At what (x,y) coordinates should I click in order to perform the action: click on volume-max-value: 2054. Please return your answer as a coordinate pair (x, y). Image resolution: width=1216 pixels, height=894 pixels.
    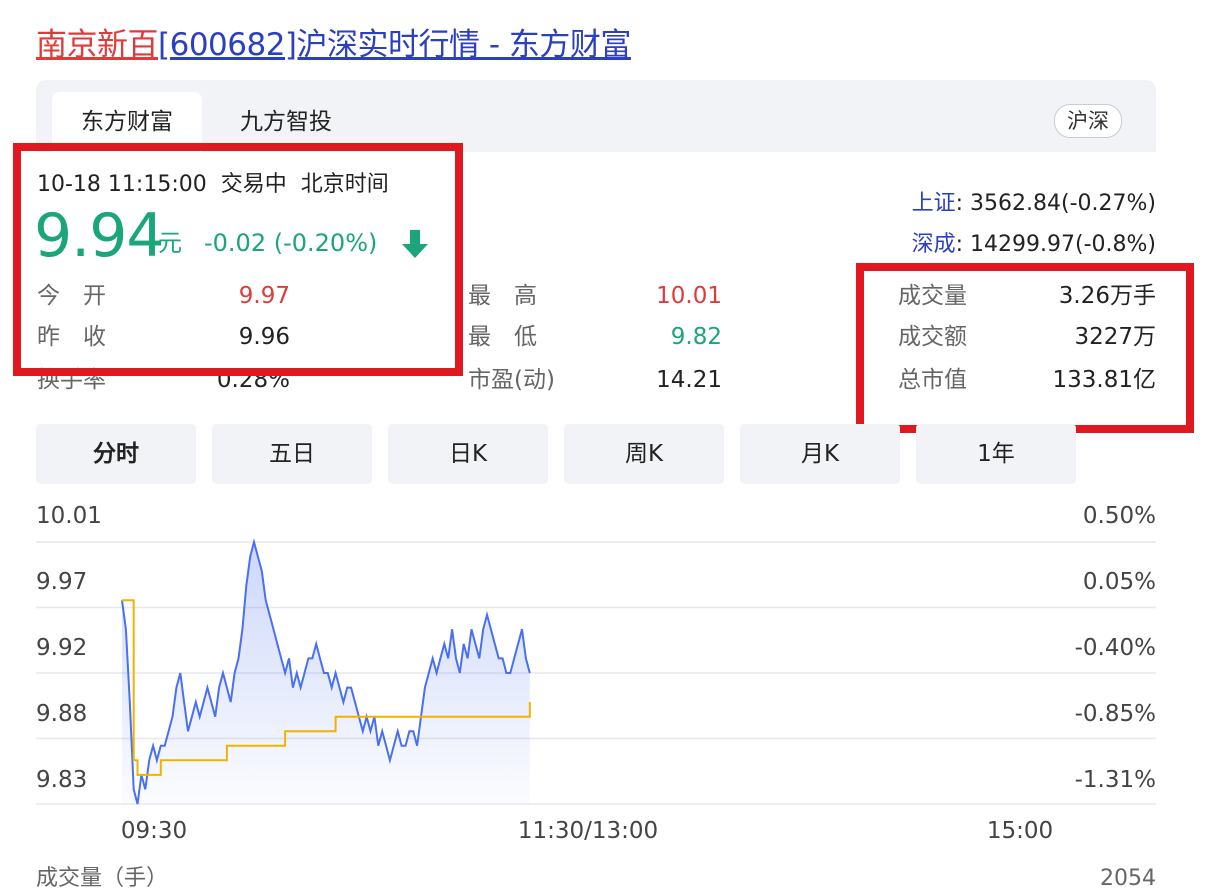
    Looking at the image, I should click on (1128, 878).